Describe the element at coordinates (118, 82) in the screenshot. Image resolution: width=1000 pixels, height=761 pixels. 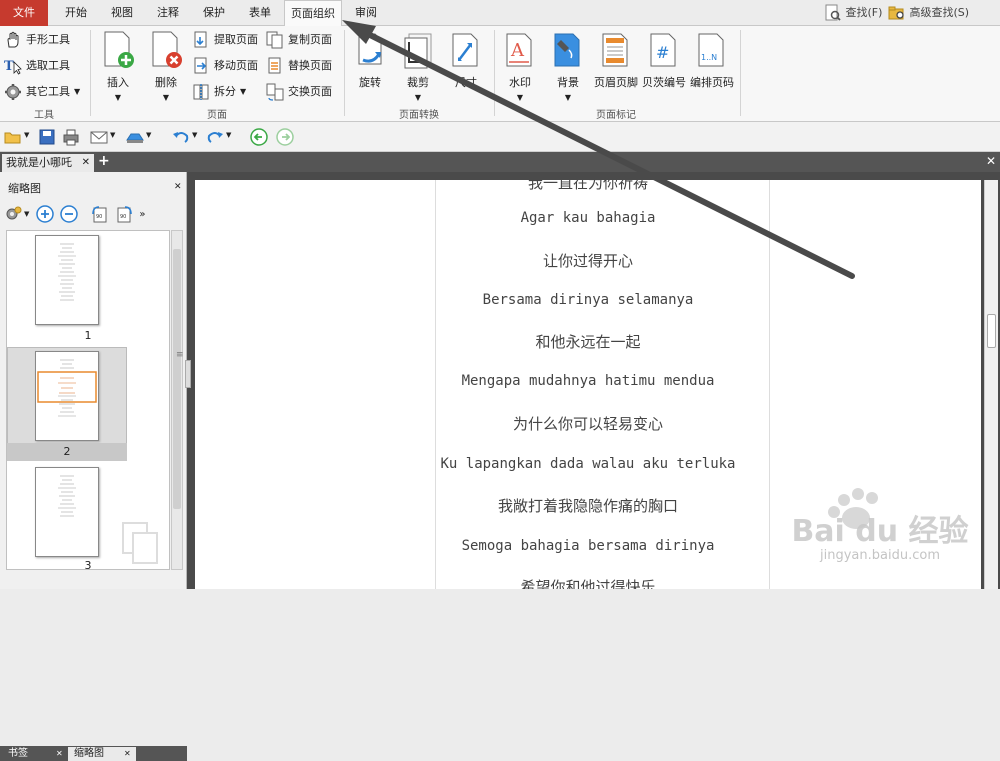
I see `insert-label: 插入` at that location.